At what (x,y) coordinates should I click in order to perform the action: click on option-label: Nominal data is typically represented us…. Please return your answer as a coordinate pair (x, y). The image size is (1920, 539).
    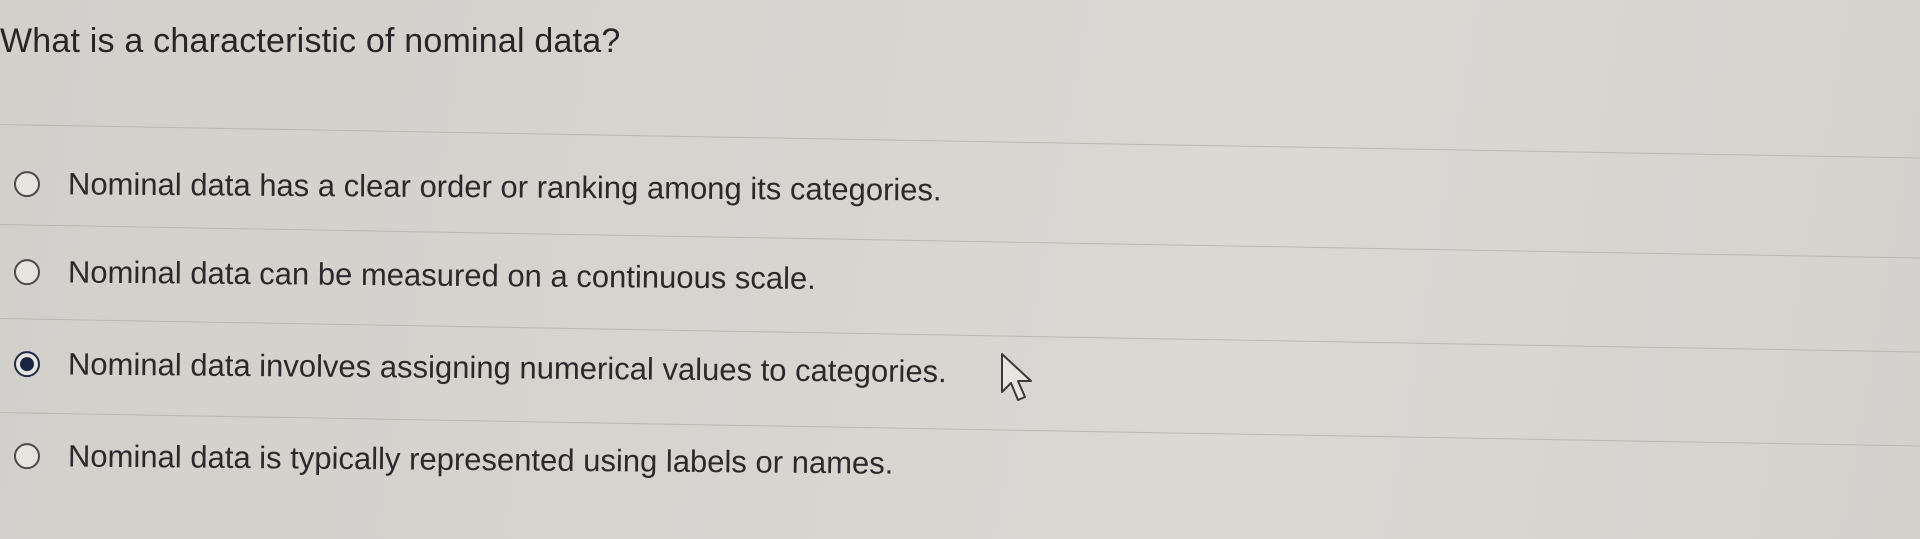
    Looking at the image, I should click on (480, 459).